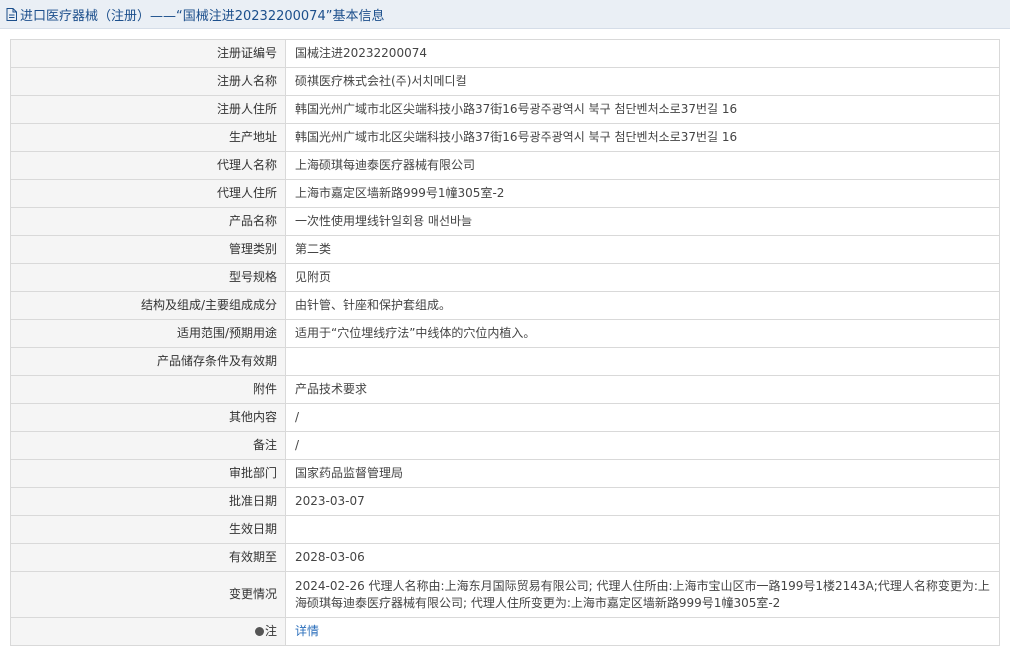  I want to click on row-value: 第二类, so click(642, 249).